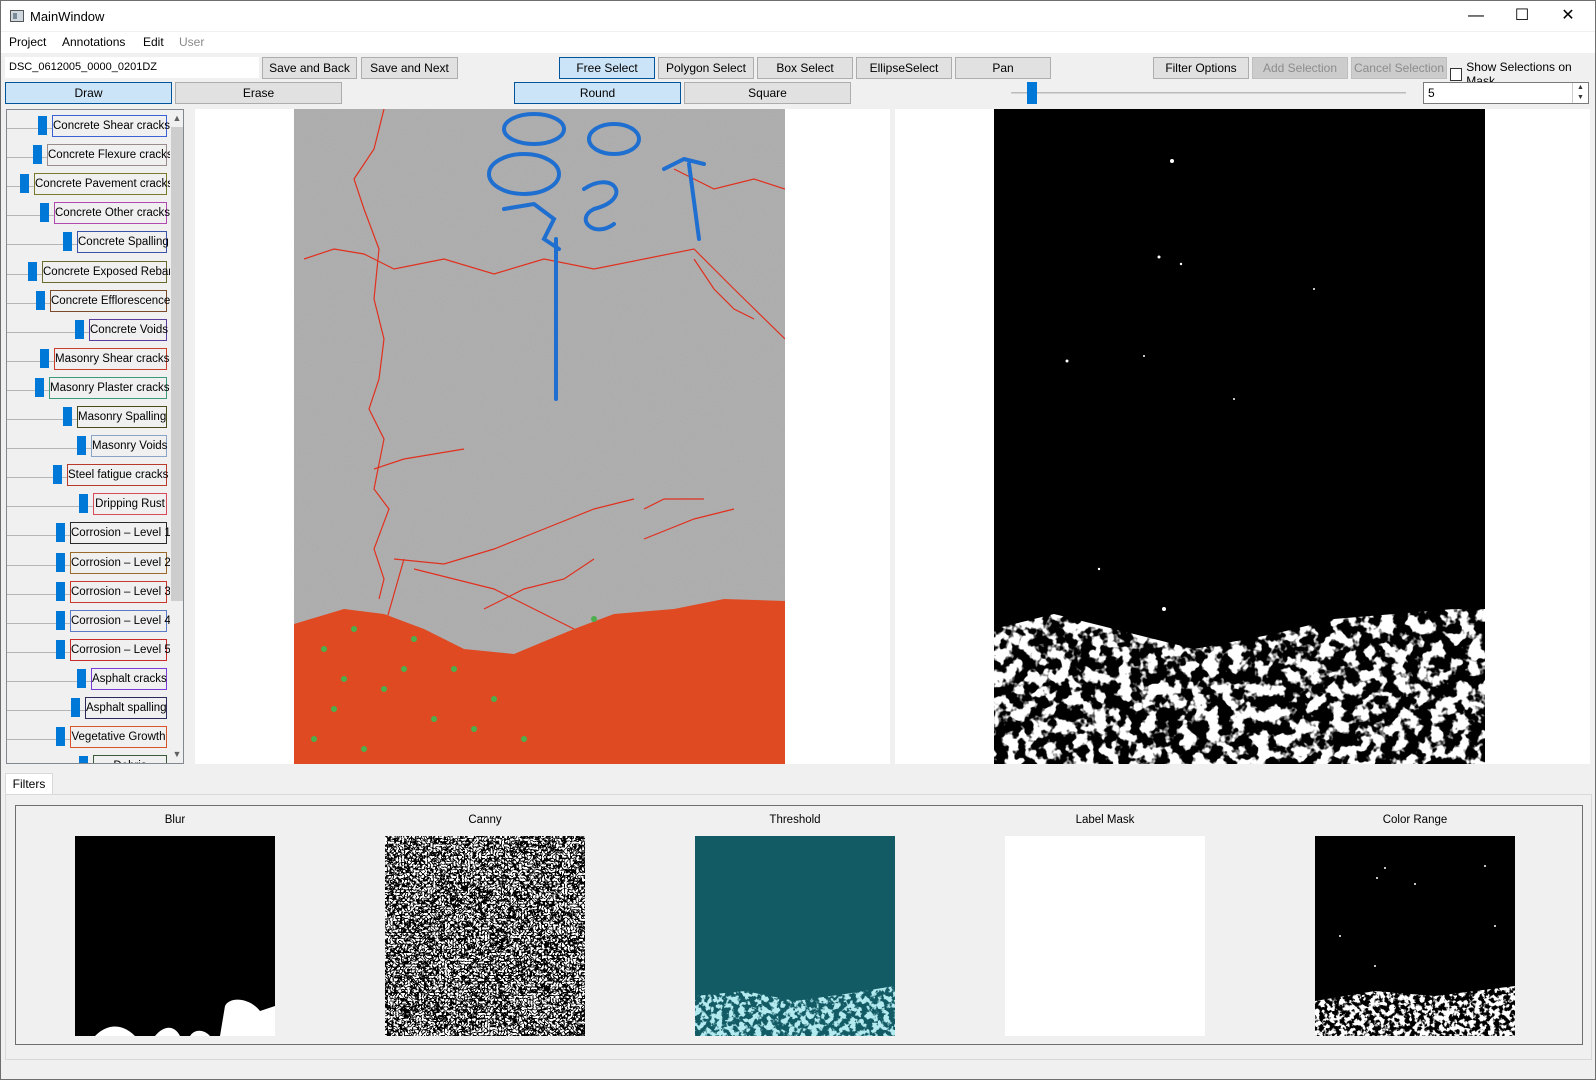 Image resolution: width=1596 pixels, height=1080 pixels. What do you see at coordinates (129, 446) in the screenshot?
I see `label-button: Masonry Voids` at bounding box center [129, 446].